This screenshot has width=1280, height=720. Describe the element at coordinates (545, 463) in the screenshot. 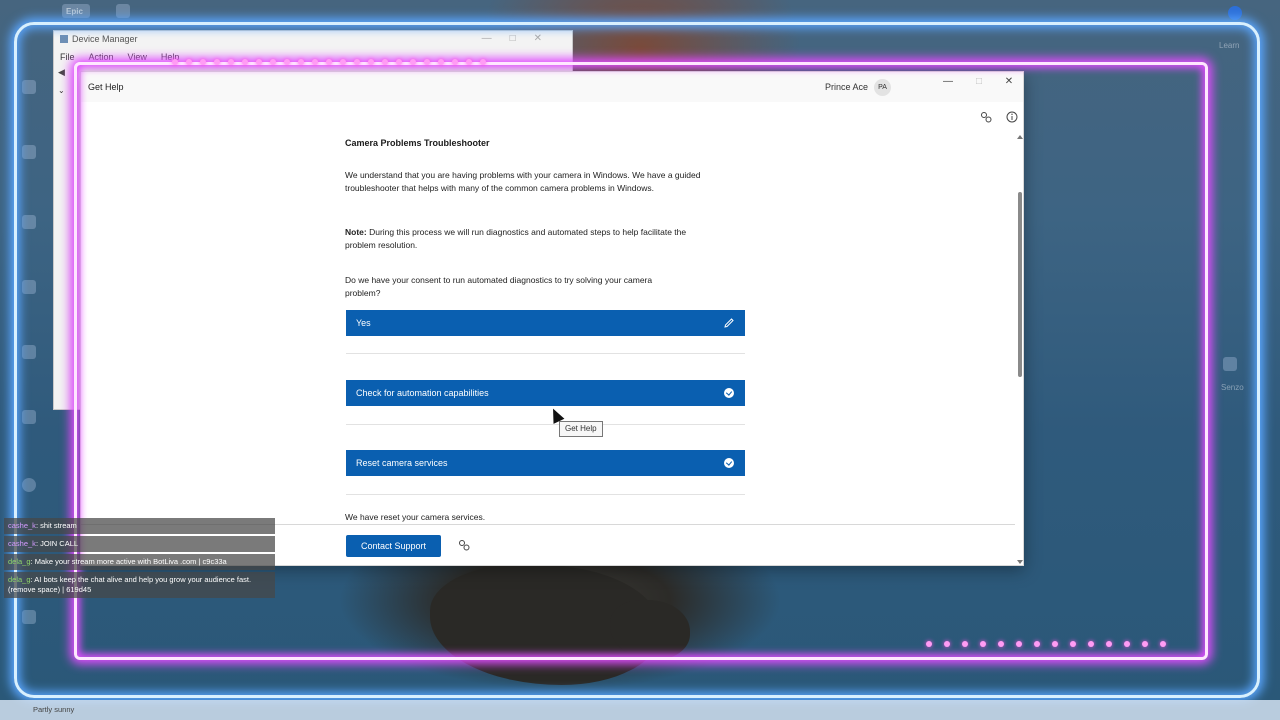

I see `step-reset-camera-services: Reset camera services` at that location.